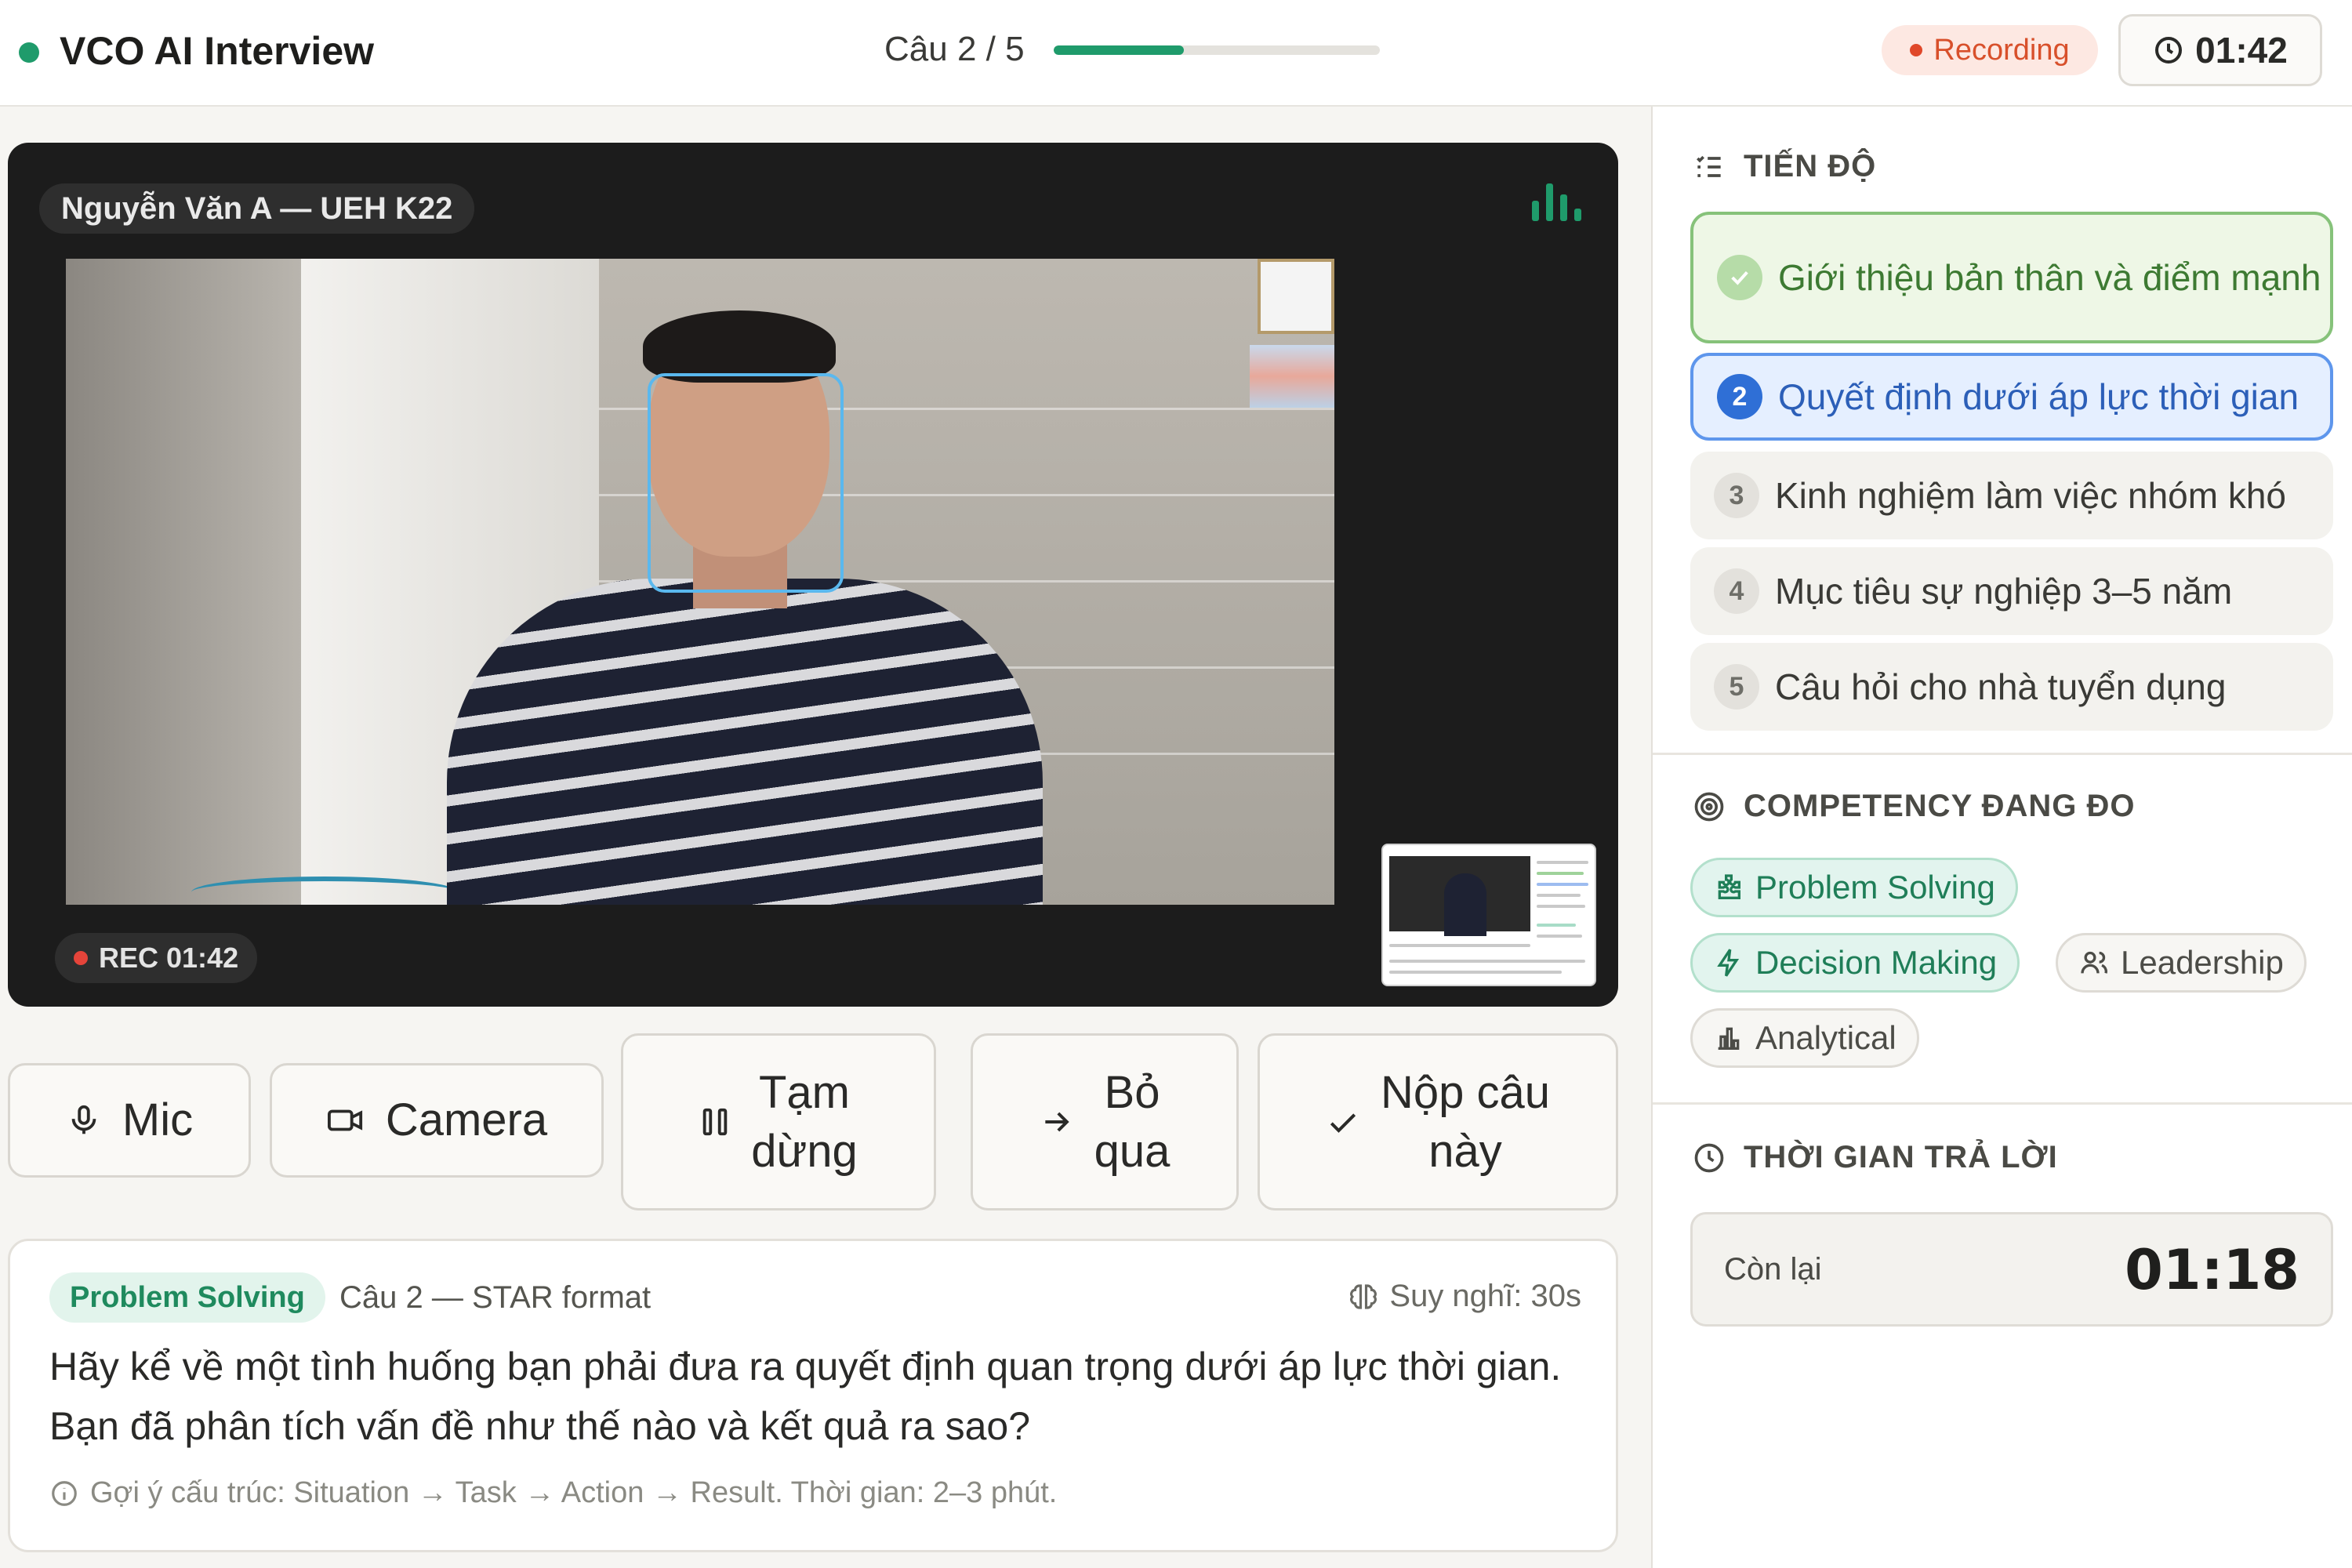 This screenshot has width=2352, height=1568. What do you see at coordinates (2241, 51) in the screenshot?
I see `session-timer-value: 01:42` at bounding box center [2241, 51].